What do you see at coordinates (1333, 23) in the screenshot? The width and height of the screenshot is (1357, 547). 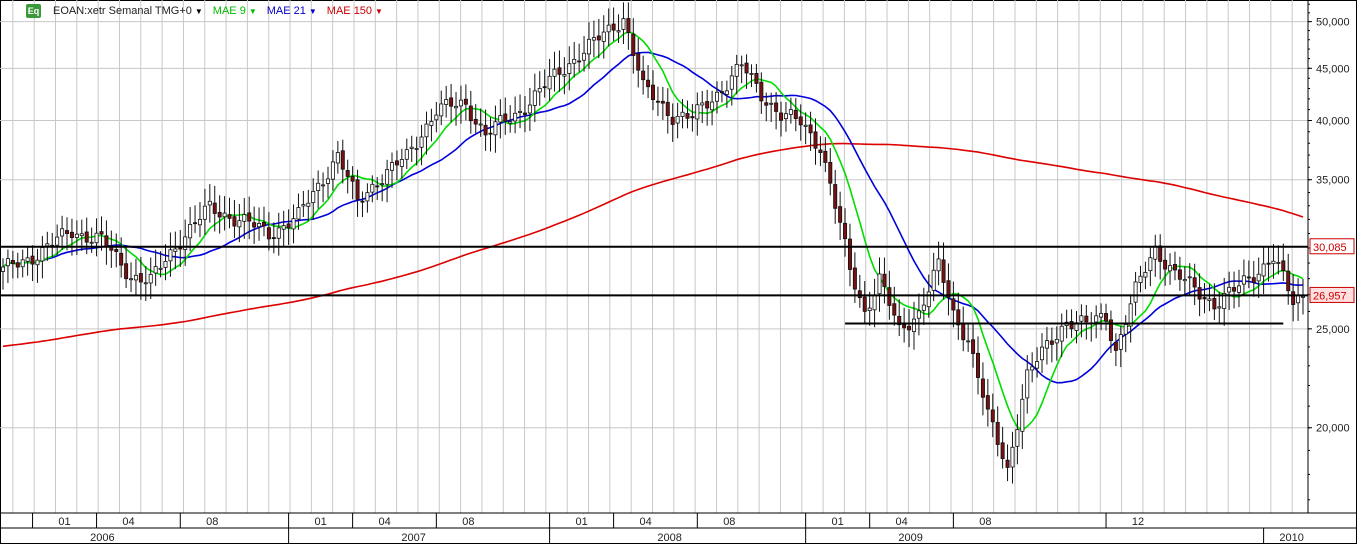 I see `y-axis-tick-label: 50,000` at bounding box center [1333, 23].